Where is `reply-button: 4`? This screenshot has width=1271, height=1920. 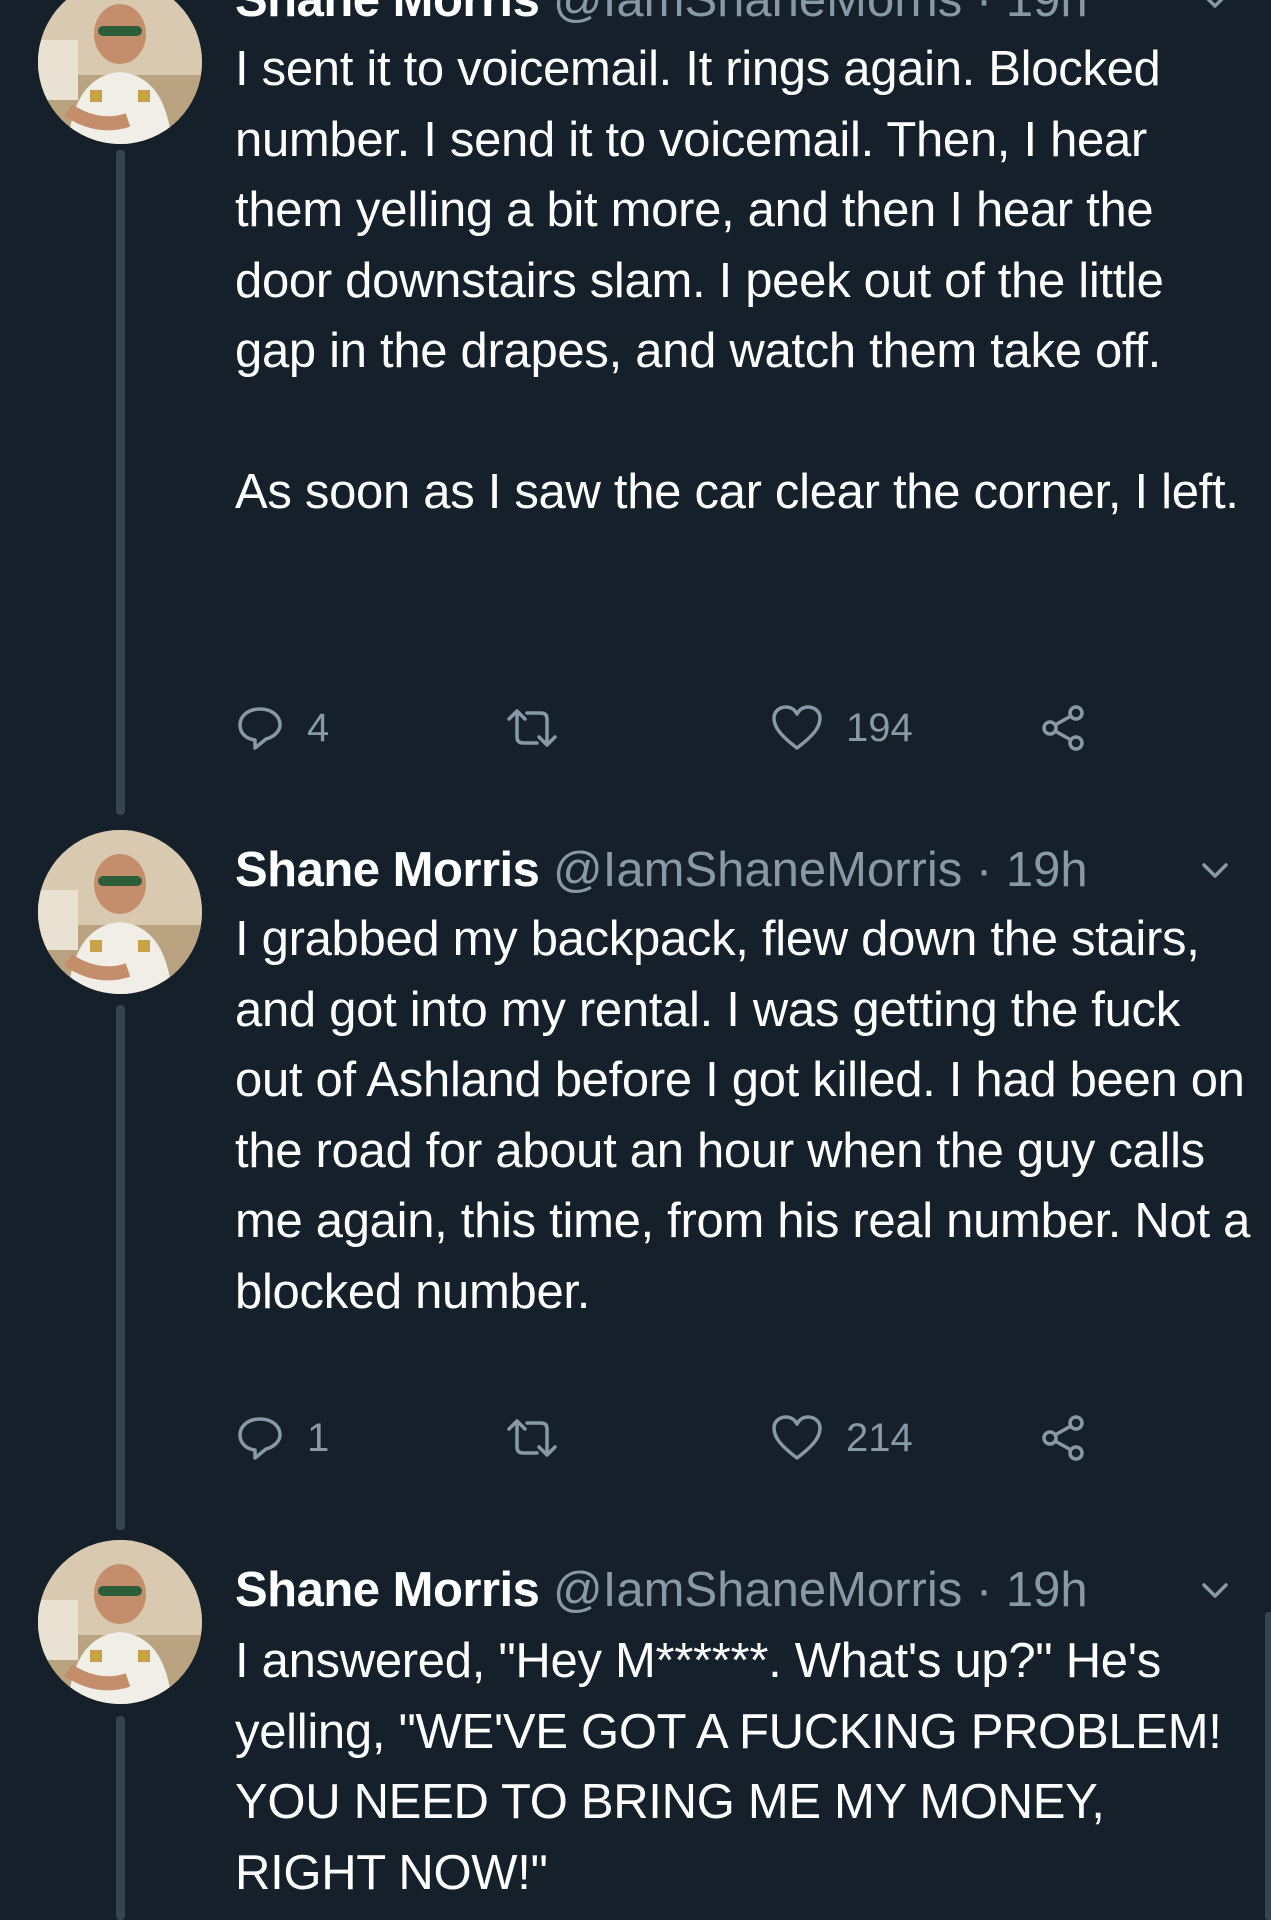
reply-button: 4 is located at coordinates (282, 728).